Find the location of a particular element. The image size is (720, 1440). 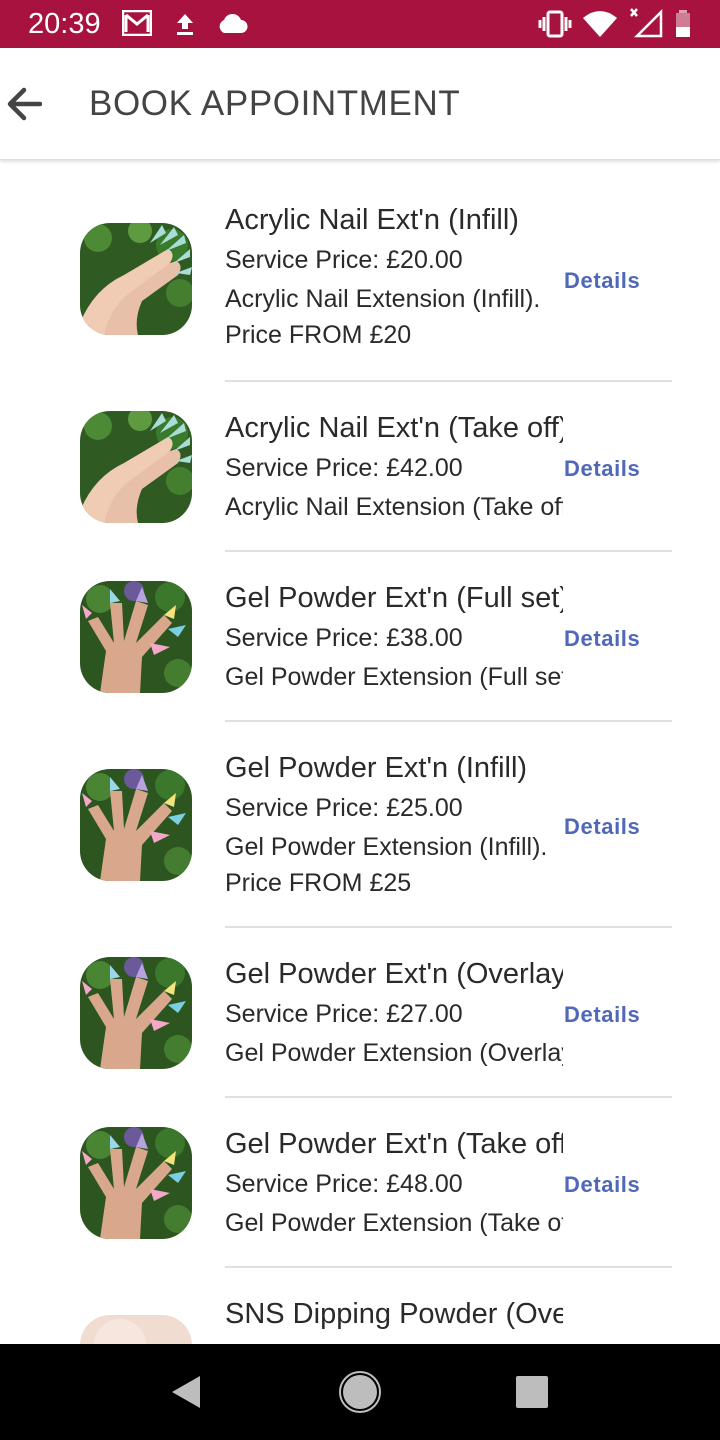

service-description-line: Acrylic Nail Extension (Infill). is located at coordinates (383, 299).